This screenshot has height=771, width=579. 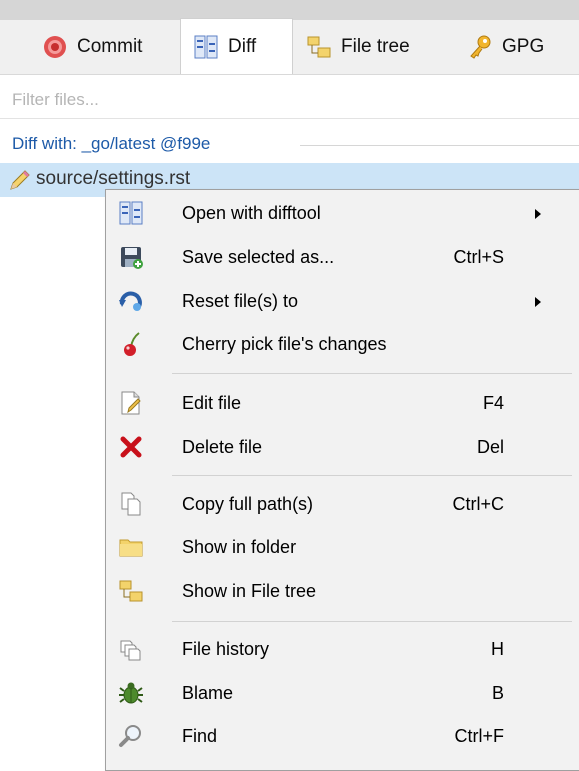 I want to click on tab-gpg: GPG, so click(x=505, y=47).